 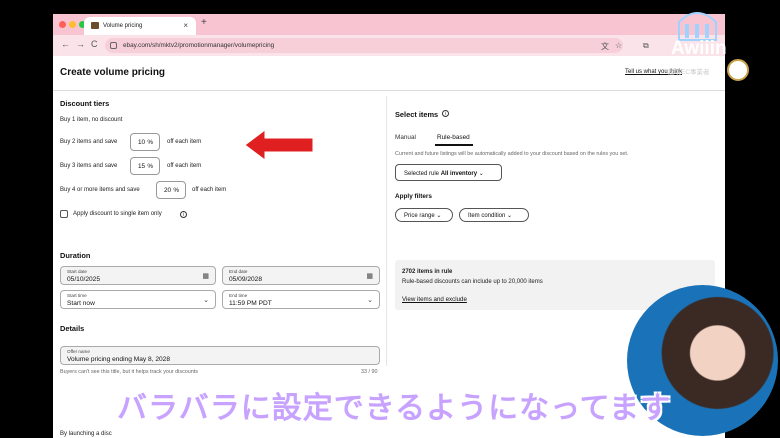 I want to click on tier-3-suffix: off each item, so click(x=184, y=166).